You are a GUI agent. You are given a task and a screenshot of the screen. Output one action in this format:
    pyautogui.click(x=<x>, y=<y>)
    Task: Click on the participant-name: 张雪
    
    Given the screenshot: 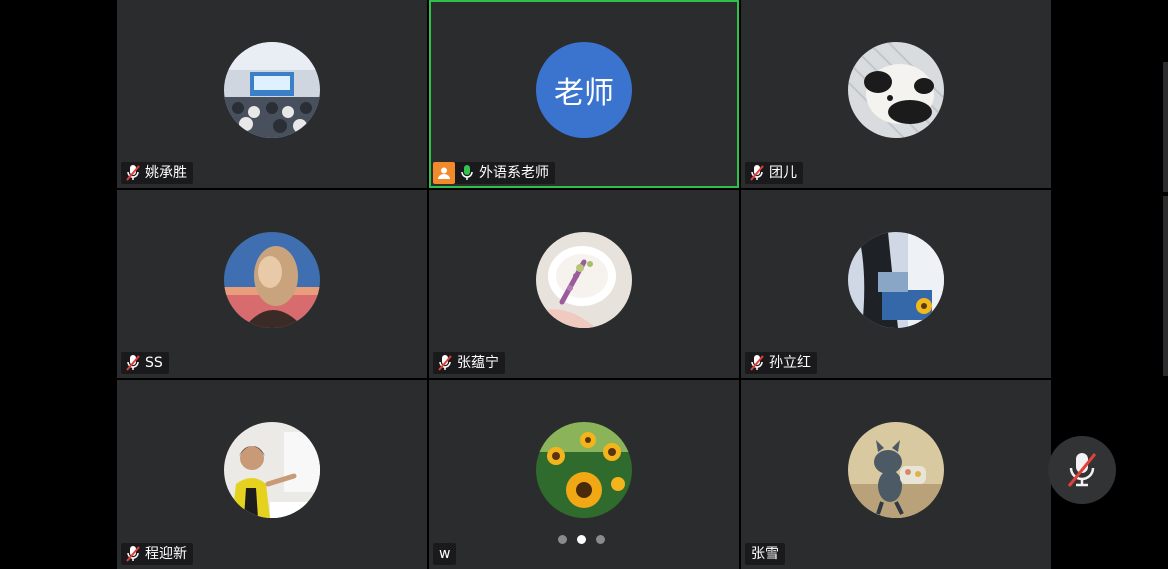 What is the action you would take?
    pyautogui.click(x=765, y=554)
    